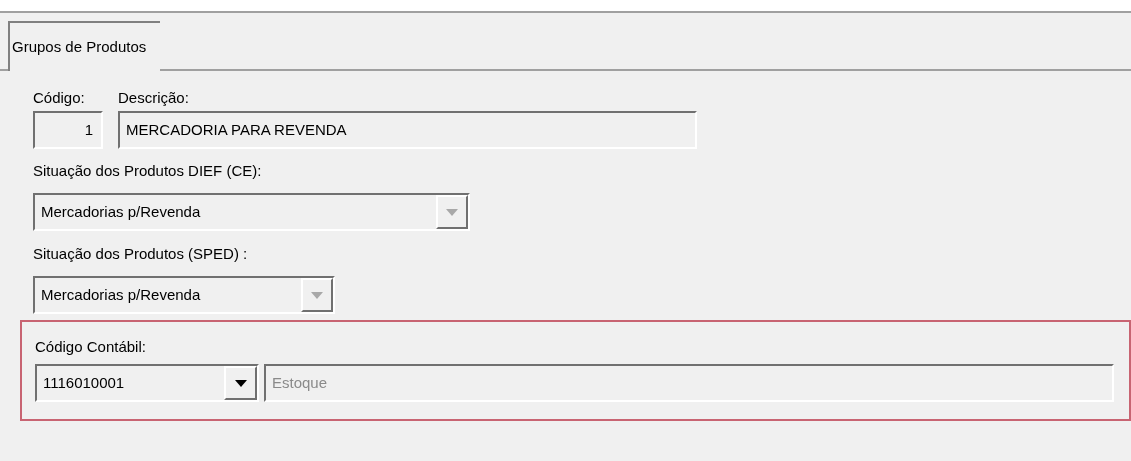 This screenshot has height=461, width=1131. What do you see at coordinates (68, 130) in the screenshot?
I see `input-field: 1` at bounding box center [68, 130].